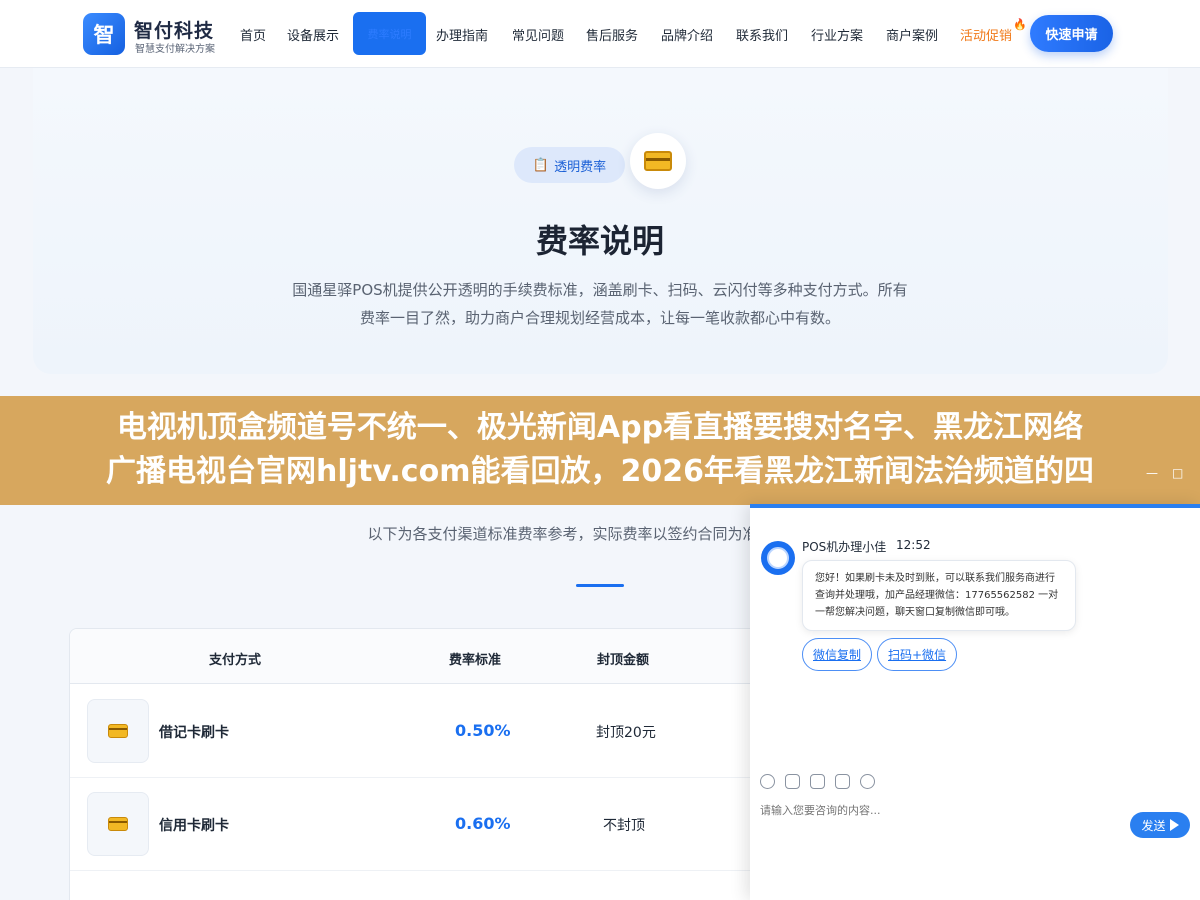  What do you see at coordinates (194, 826) in the screenshot?
I see `row-method: 信用卡刷卡` at bounding box center [194, 826].